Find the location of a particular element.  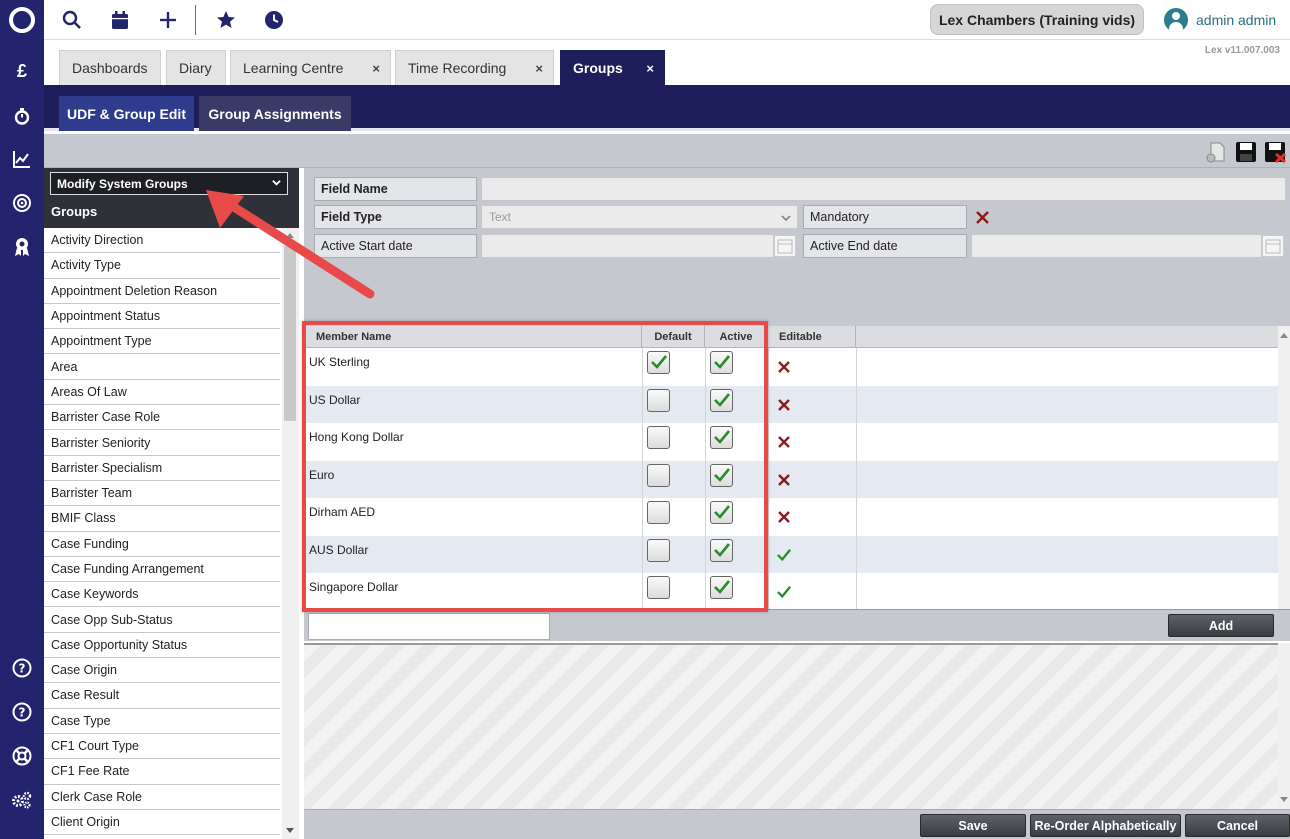

groups-scrollbar is located at coordinates (290, 533).